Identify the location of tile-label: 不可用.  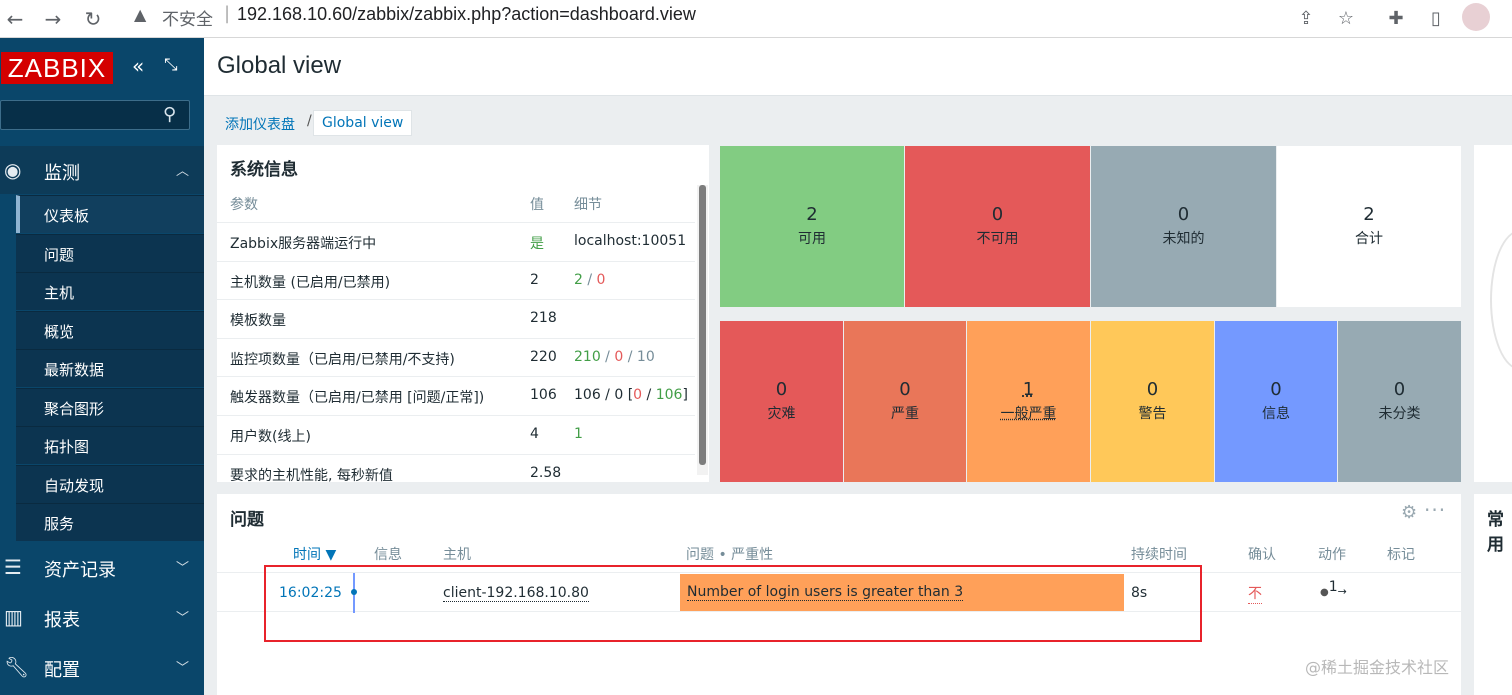
(997, 239).